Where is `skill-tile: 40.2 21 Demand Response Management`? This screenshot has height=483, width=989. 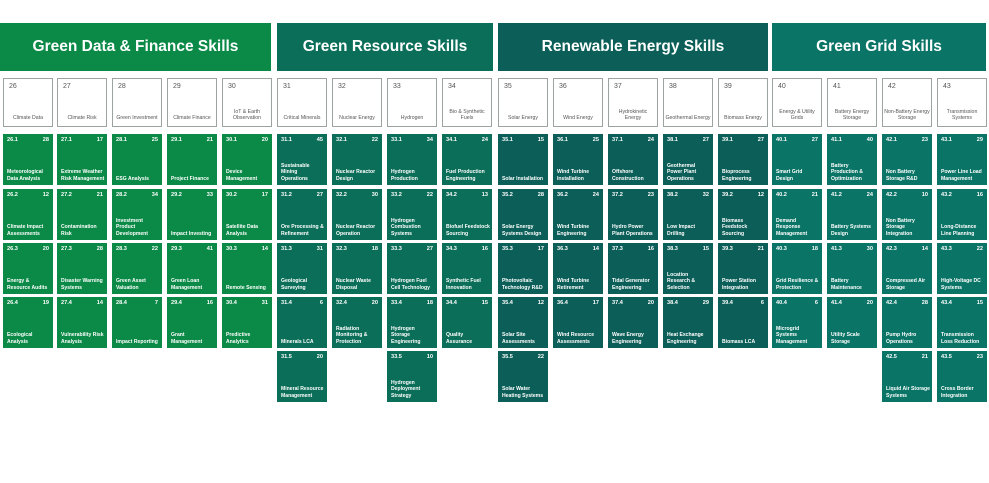
skill-tile: 40.2 21 Demand Response Management is located at coordinates (797, 214).